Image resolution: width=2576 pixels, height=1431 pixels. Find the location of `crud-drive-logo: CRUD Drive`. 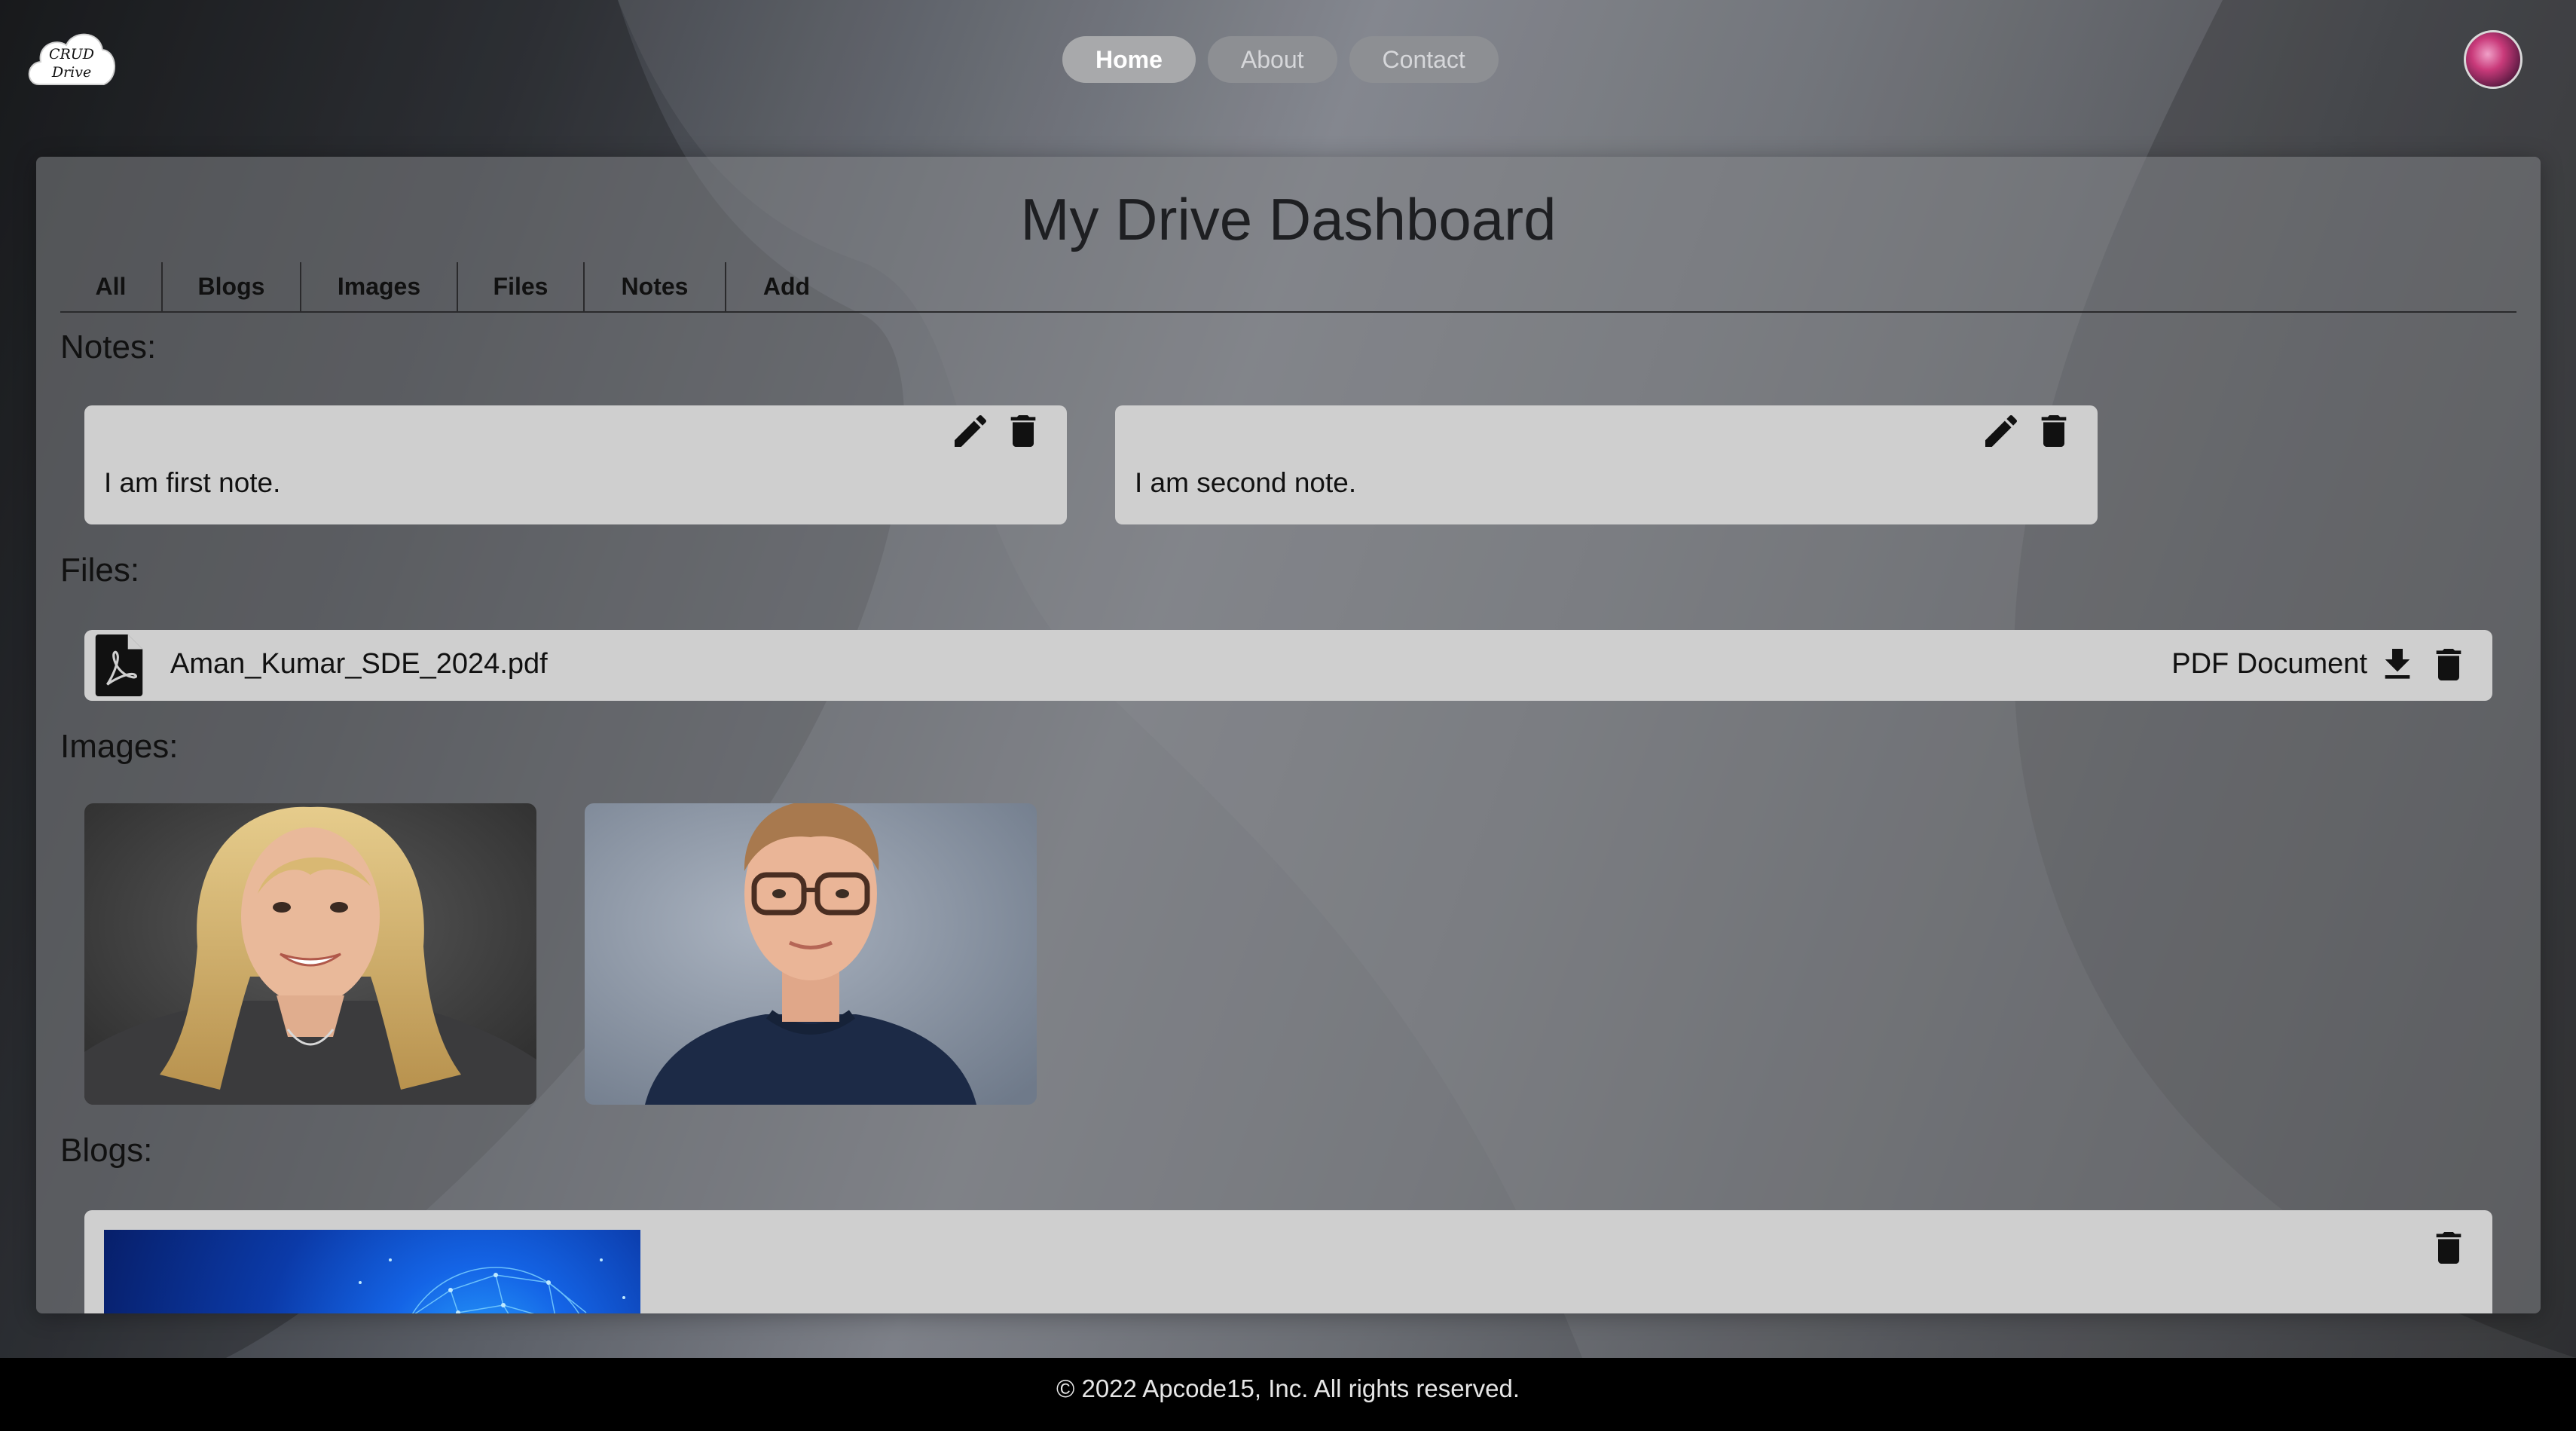

crud-drive-logo: CRUD Drive is located at coordinates (71, 58).